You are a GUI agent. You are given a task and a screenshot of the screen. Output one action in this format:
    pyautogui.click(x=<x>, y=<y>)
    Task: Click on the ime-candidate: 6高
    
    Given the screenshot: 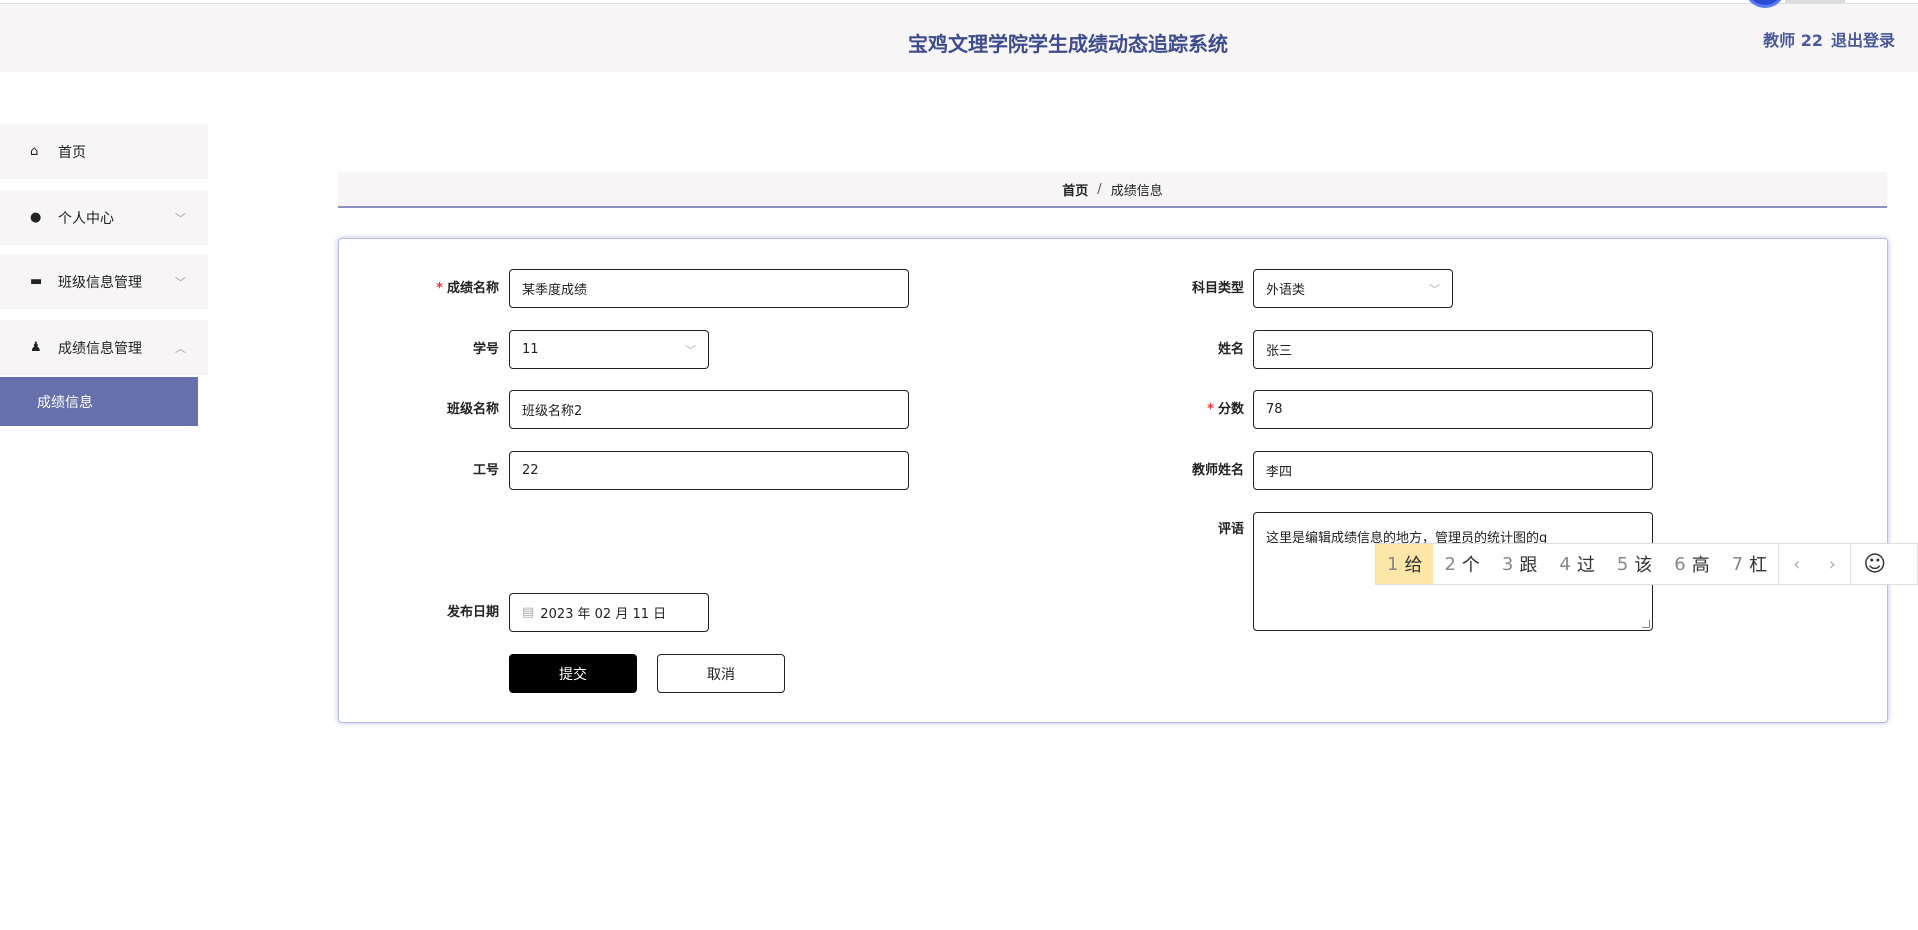 What is the action you would take?
    pyautogui.click(x=1691, y=564)
    